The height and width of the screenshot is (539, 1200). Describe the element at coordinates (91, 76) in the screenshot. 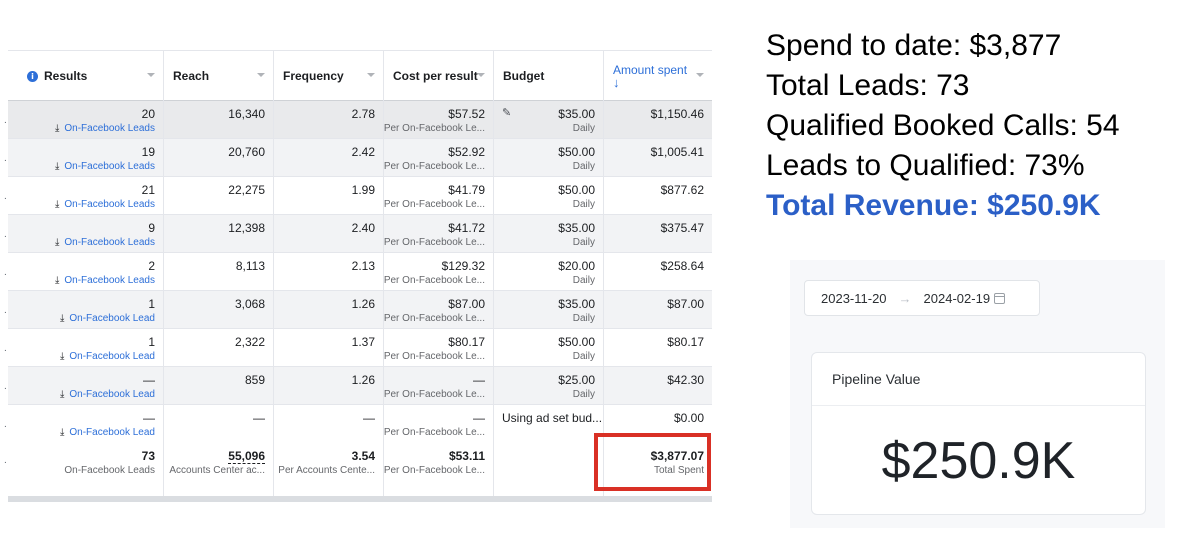

I see `header-results: i Results` at that location.